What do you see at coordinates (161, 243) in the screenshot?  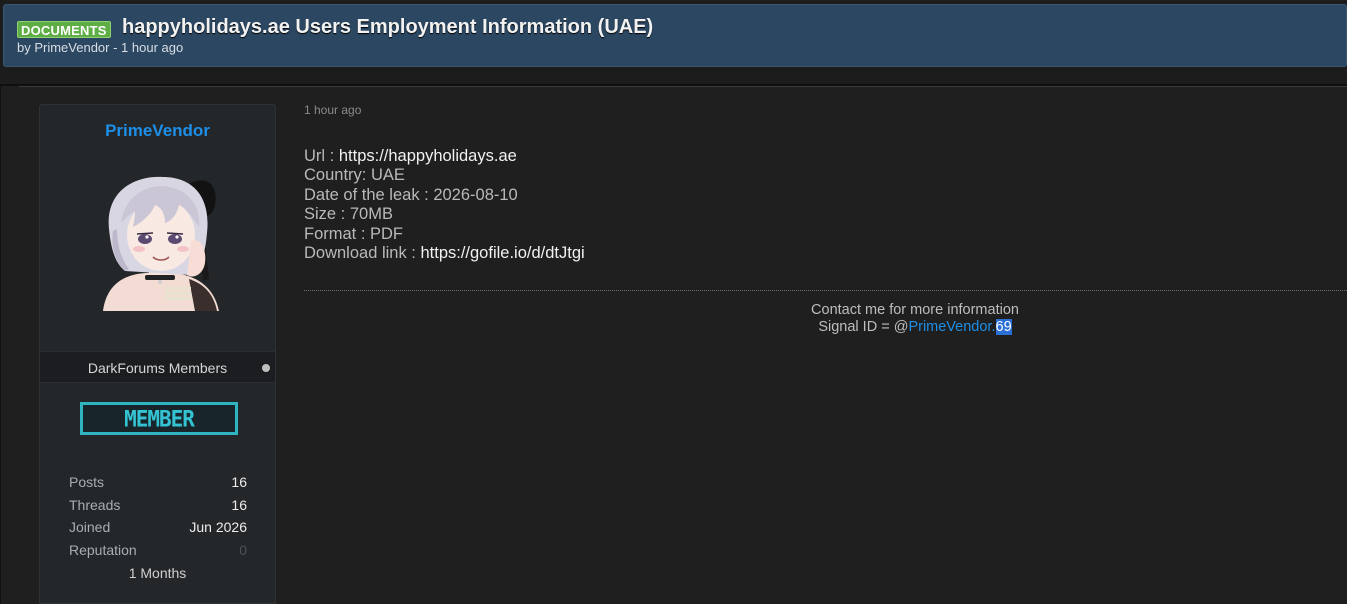 I see `avatar-image` at bounding box center [161, 243].